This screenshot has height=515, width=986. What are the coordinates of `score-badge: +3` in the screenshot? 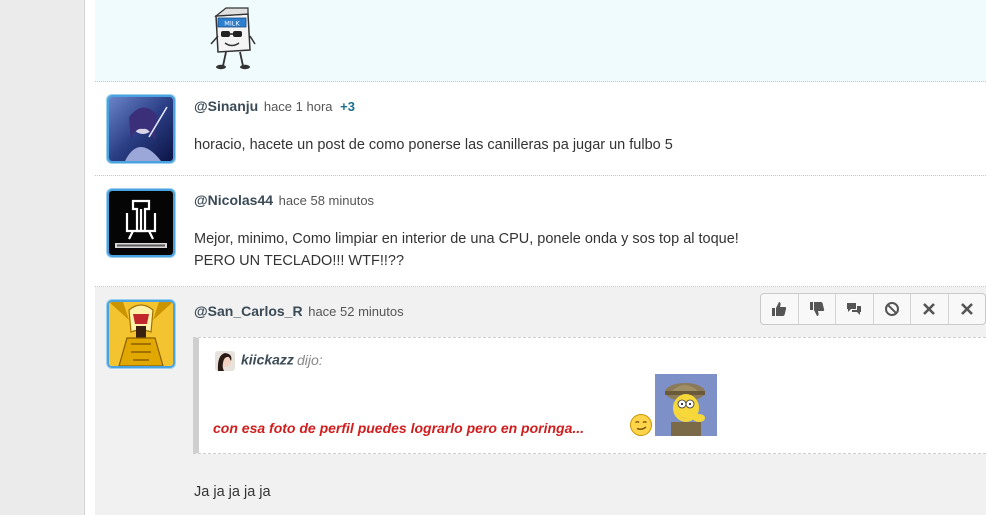 It's located at (347, 106).